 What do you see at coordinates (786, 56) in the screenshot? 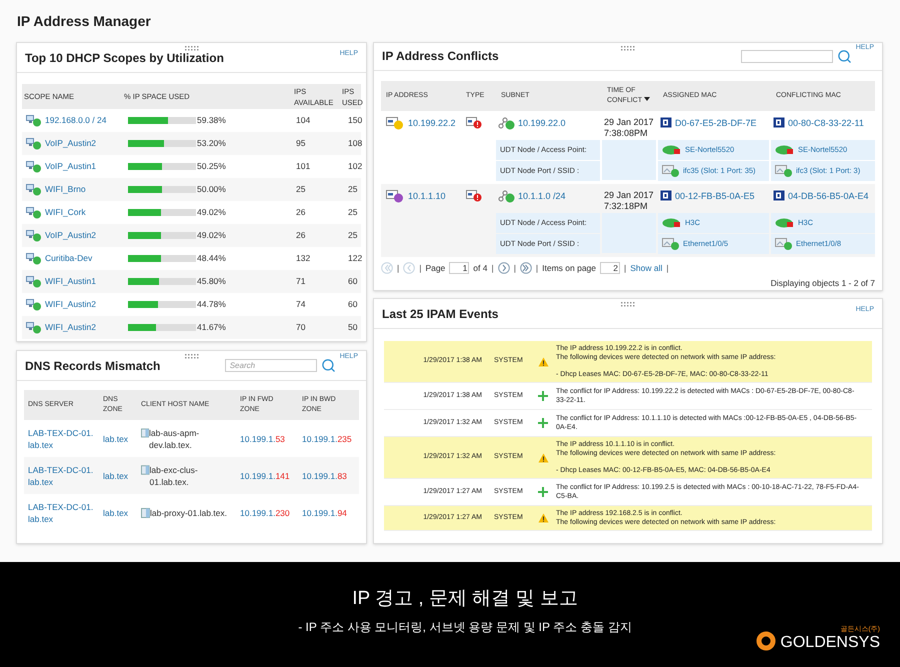
I see `search-field` at bounding box center [786, 56].